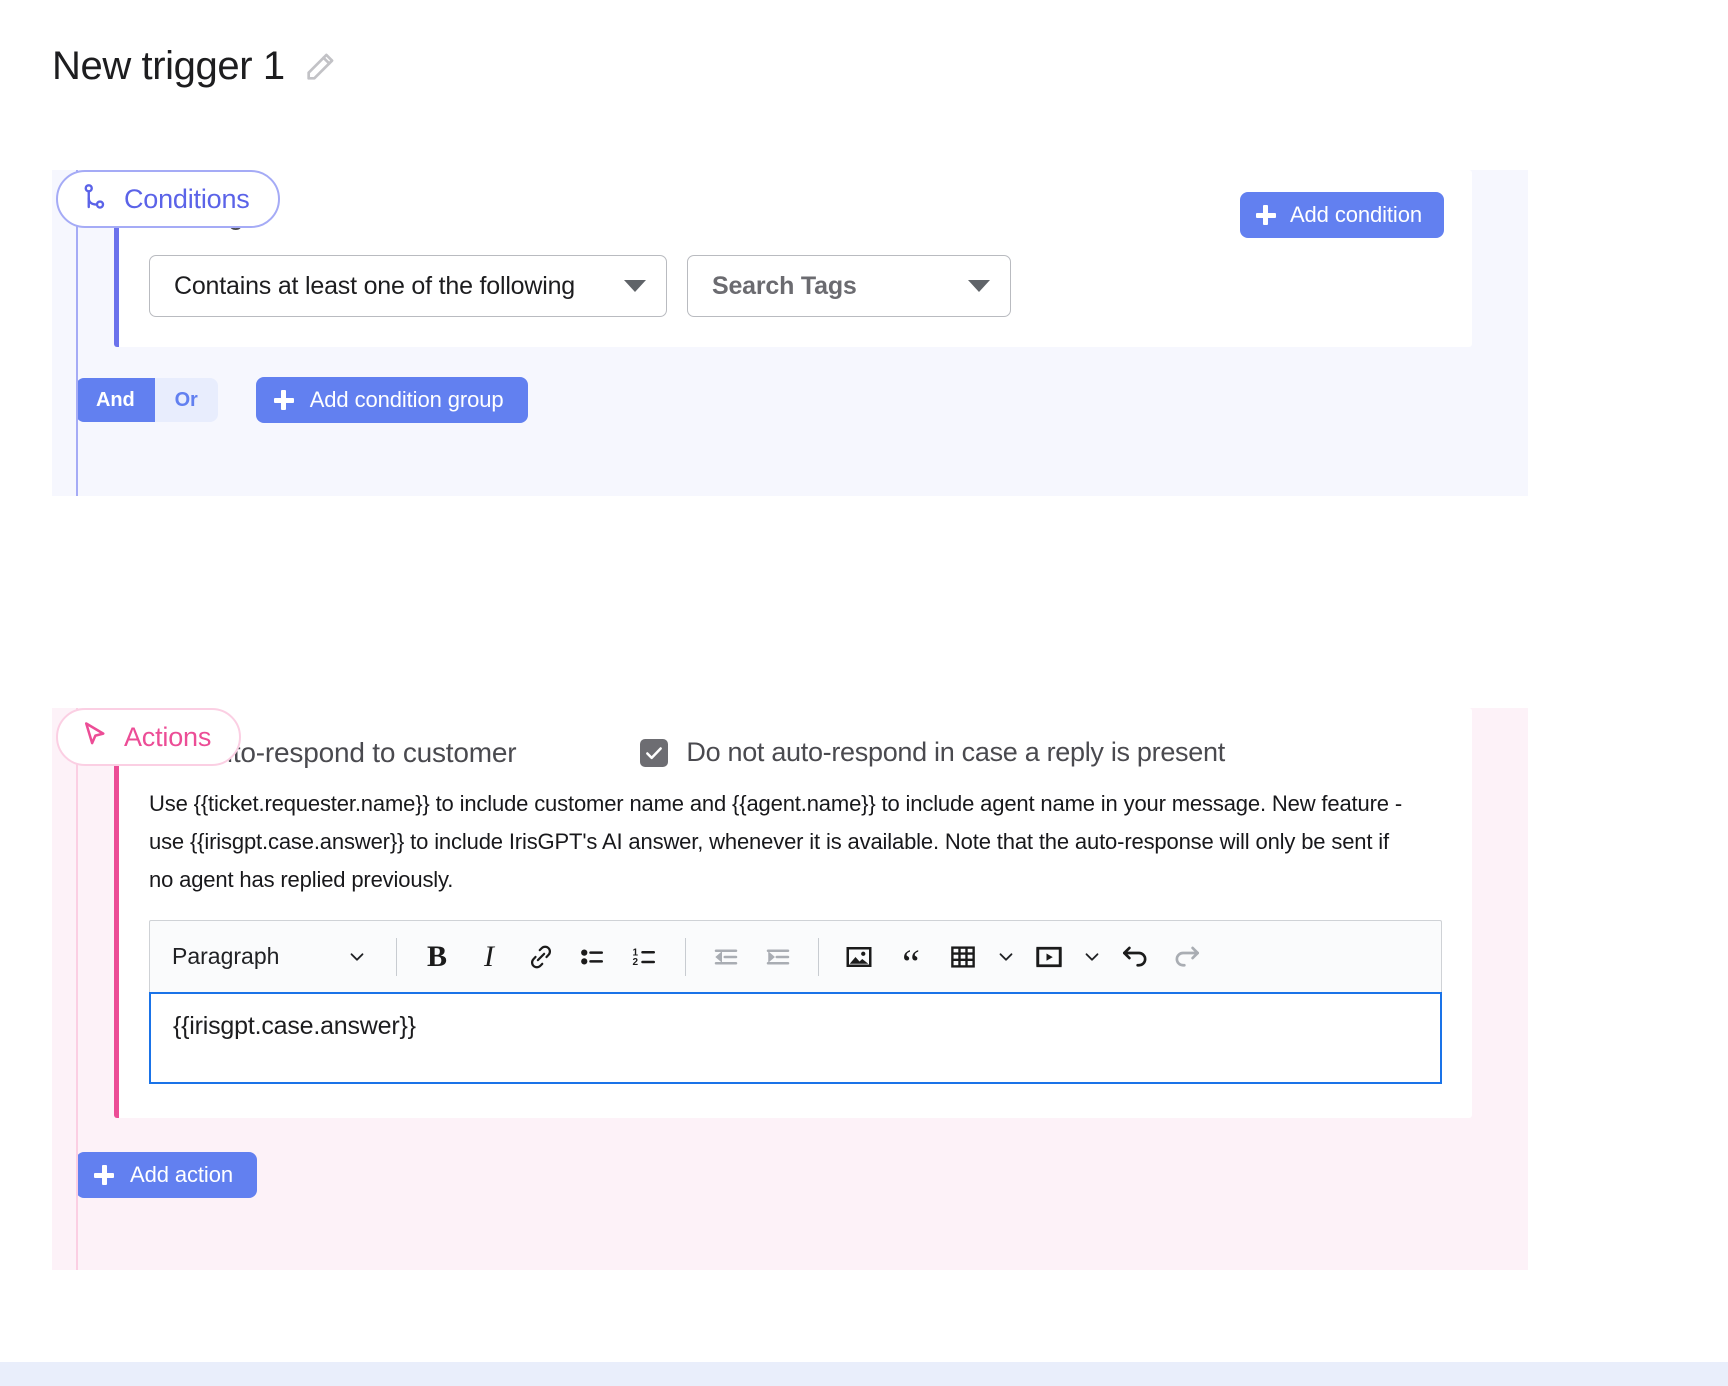 This screenshot has height=1386, width=1728. Describe the element at coordinates (593, 957) in the screenshot. I see `bulleted-list-icon` at that location.